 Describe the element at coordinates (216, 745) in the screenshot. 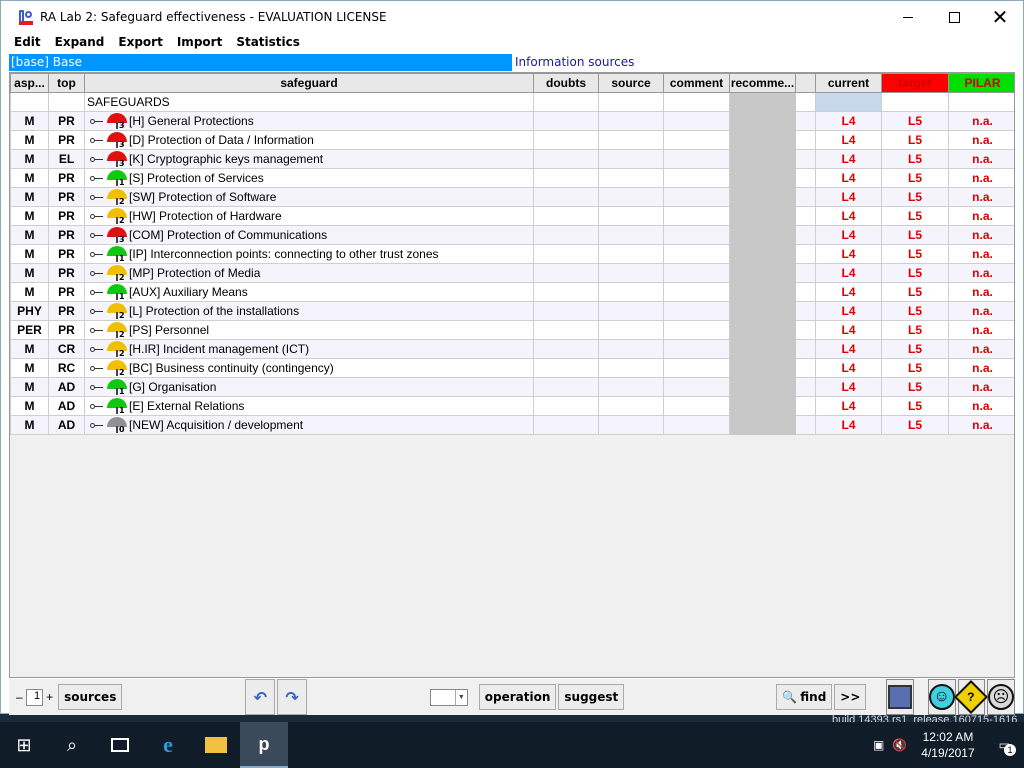

I see `file-explorer-button` at that location.